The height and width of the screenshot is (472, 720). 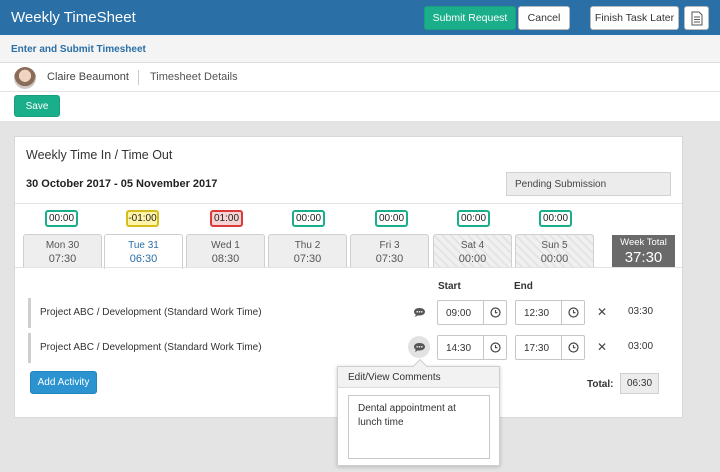 I want to click on day-hours: 08:30, so click(x=225, y=259).